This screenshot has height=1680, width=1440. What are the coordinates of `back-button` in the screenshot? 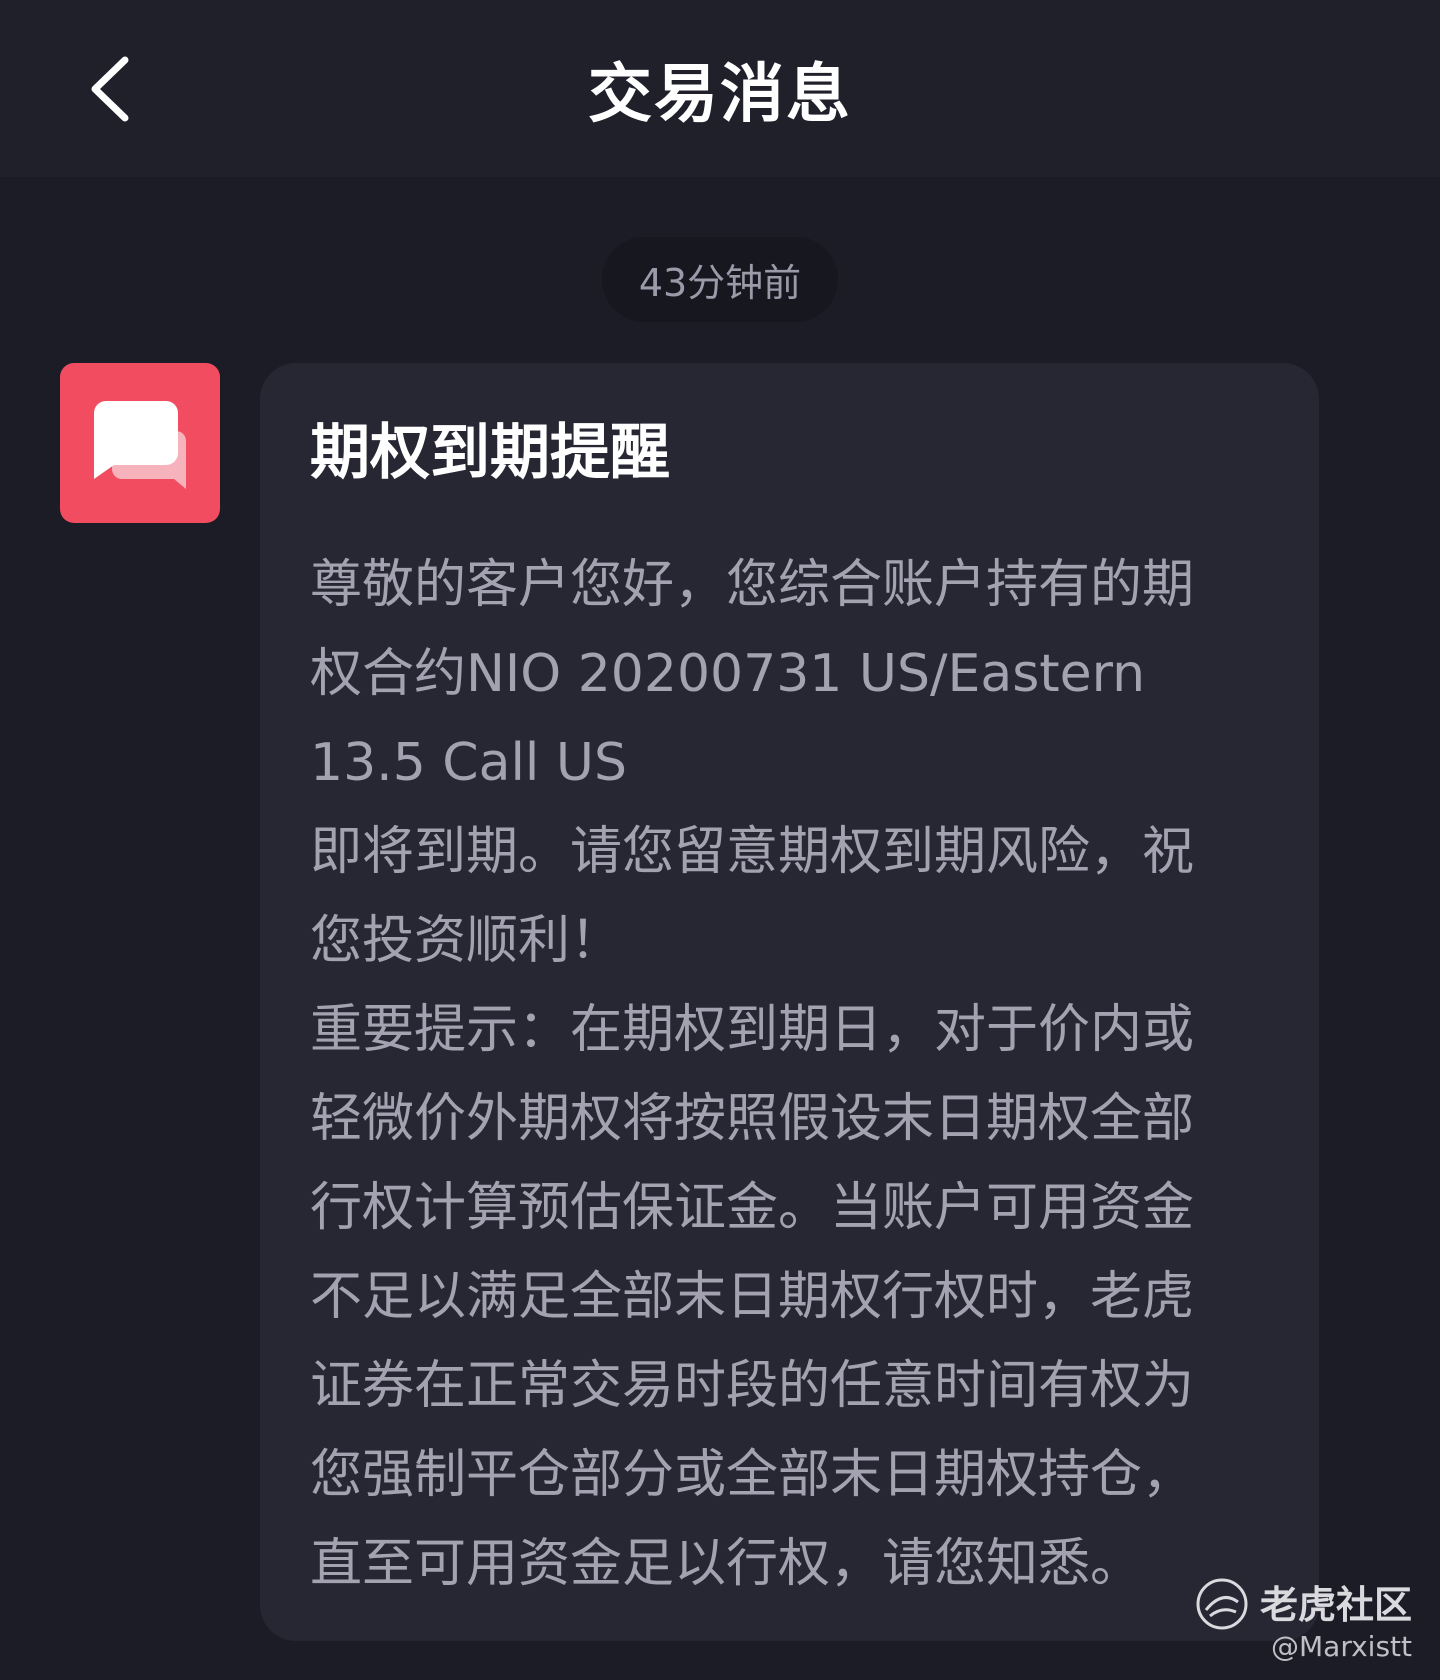 It's located at (110, 89).